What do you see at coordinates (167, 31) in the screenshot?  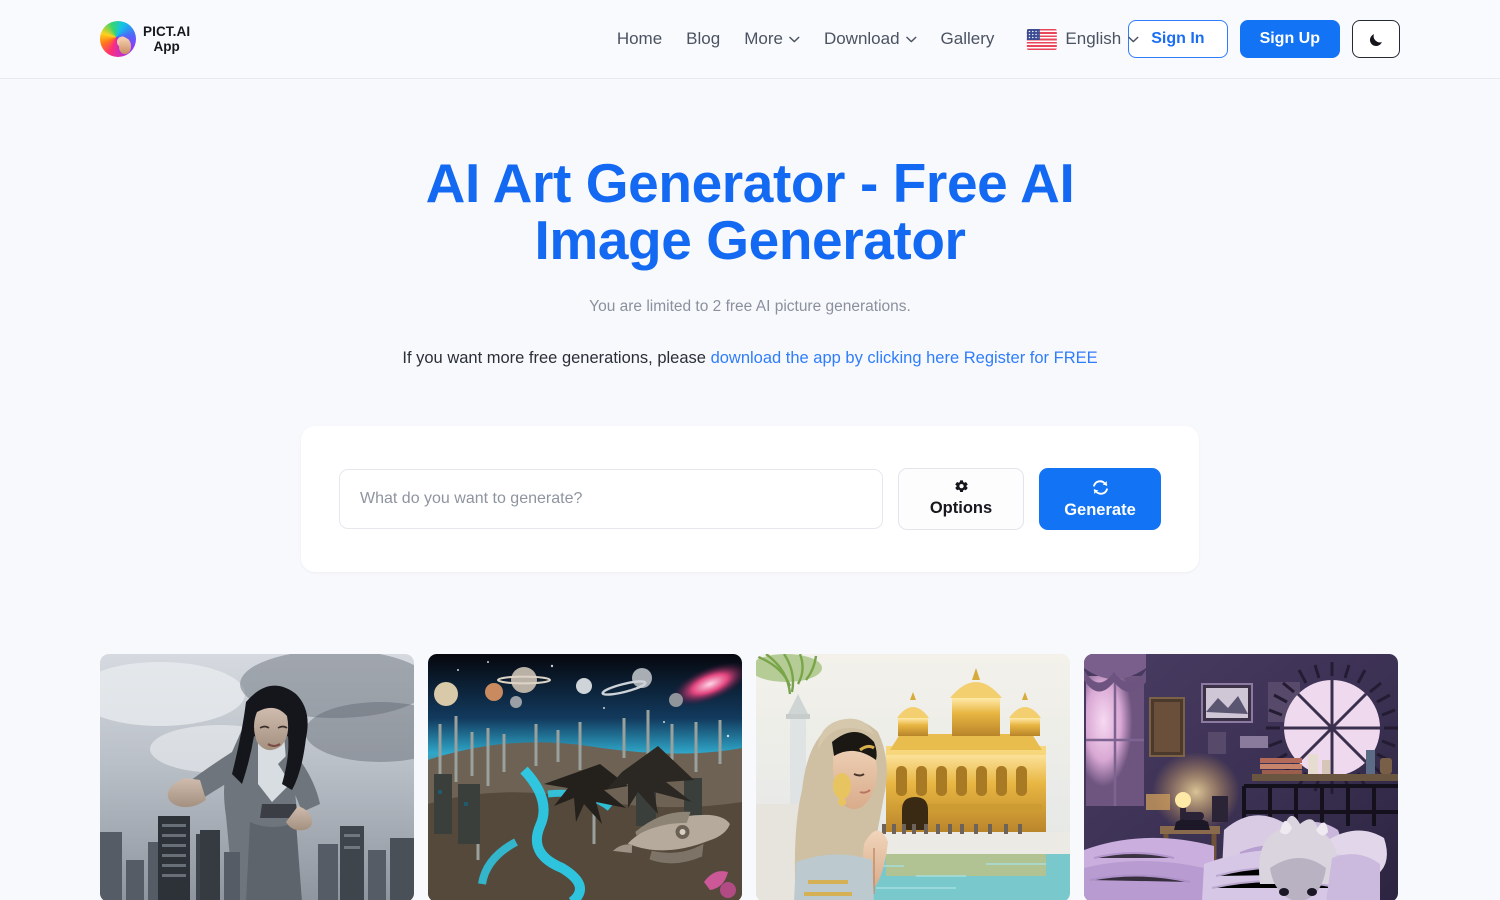 I see `brand-name: PICT.AI` at bounding box center [167, 31].